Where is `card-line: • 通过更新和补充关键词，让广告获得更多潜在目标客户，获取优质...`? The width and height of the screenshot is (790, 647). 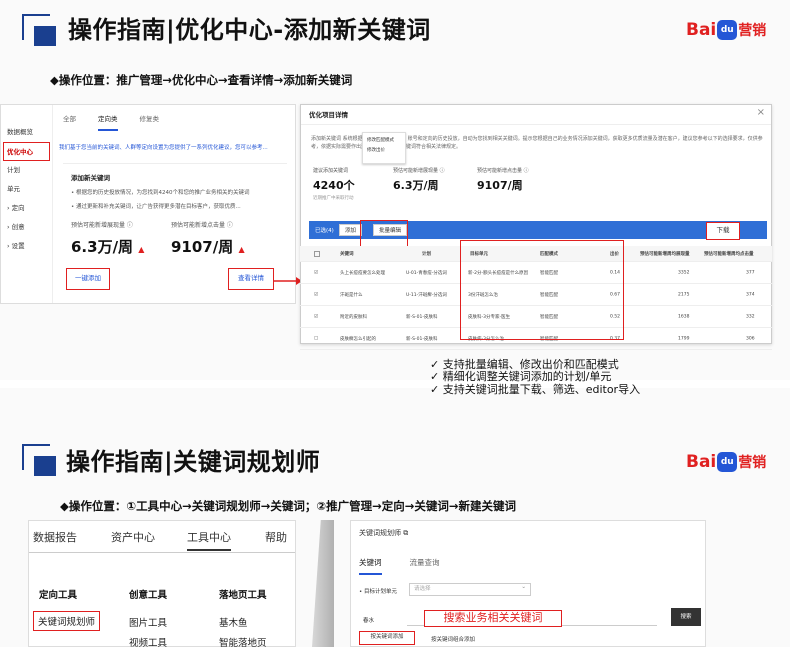
card-line: • 通过更新和补充关键词，让广告获得更多潜在目标客户，获取优质... is located at coordinates (156, 207).